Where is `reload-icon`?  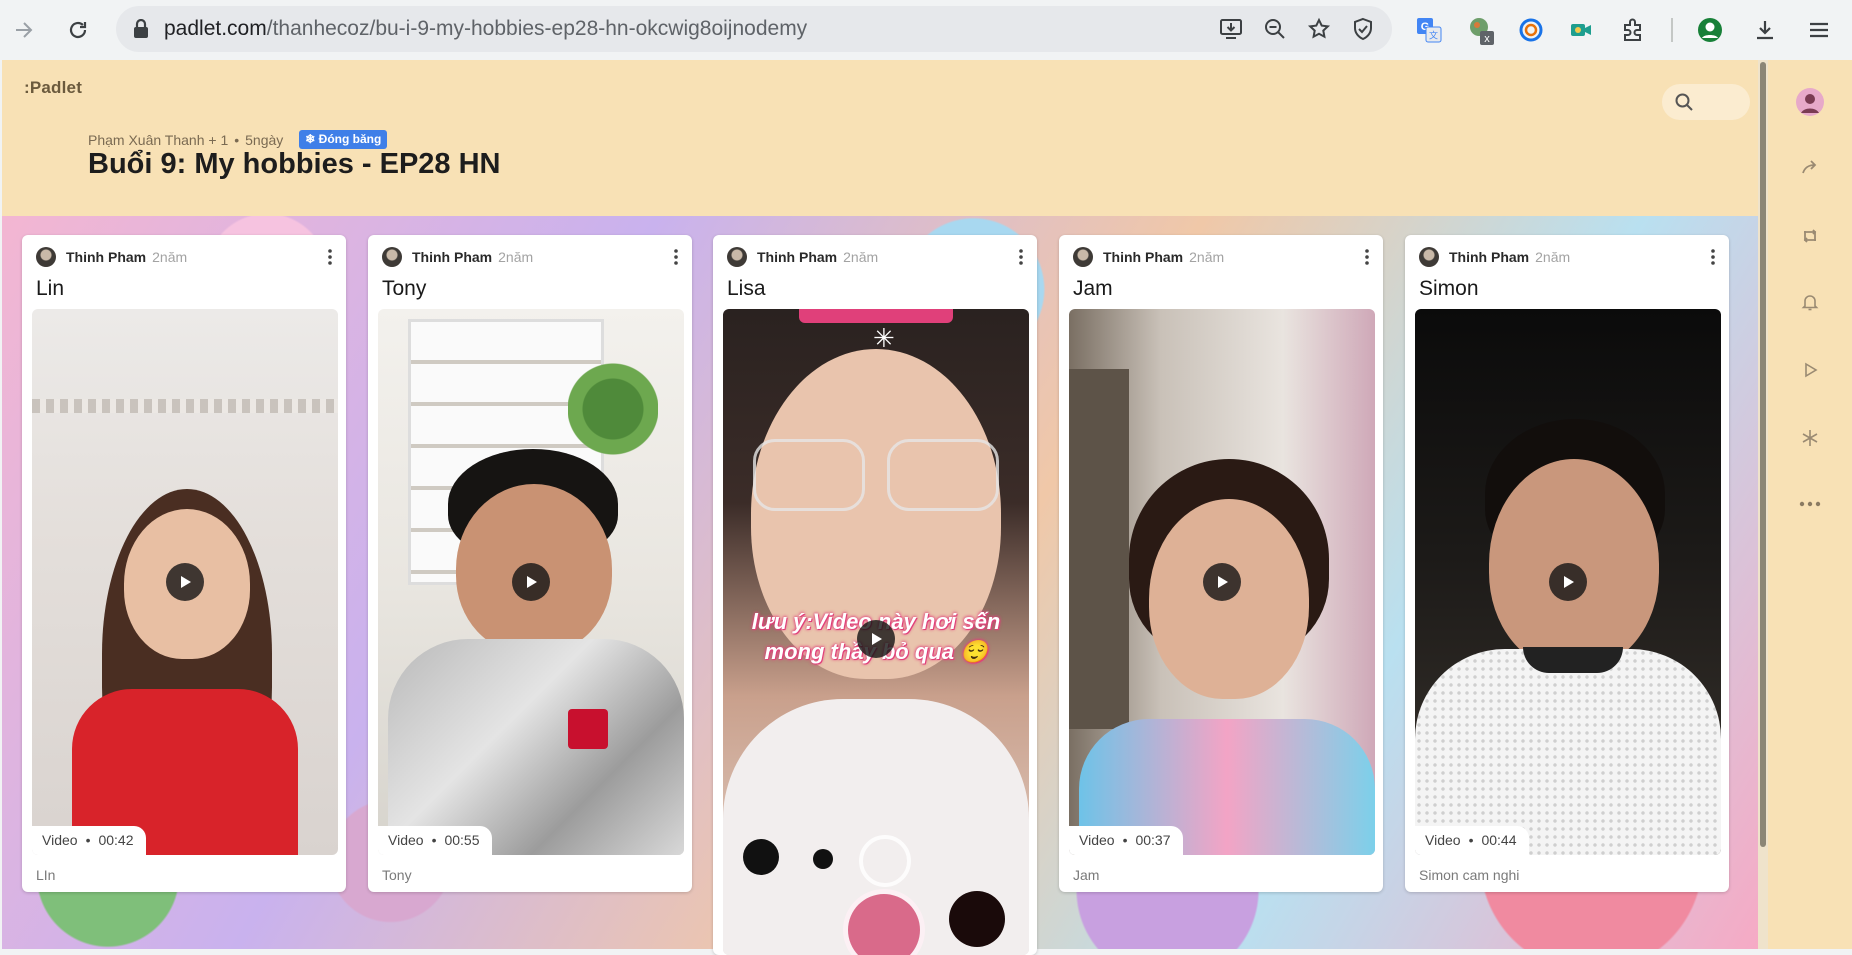
reload-icon is located at coordinates (78, 30).